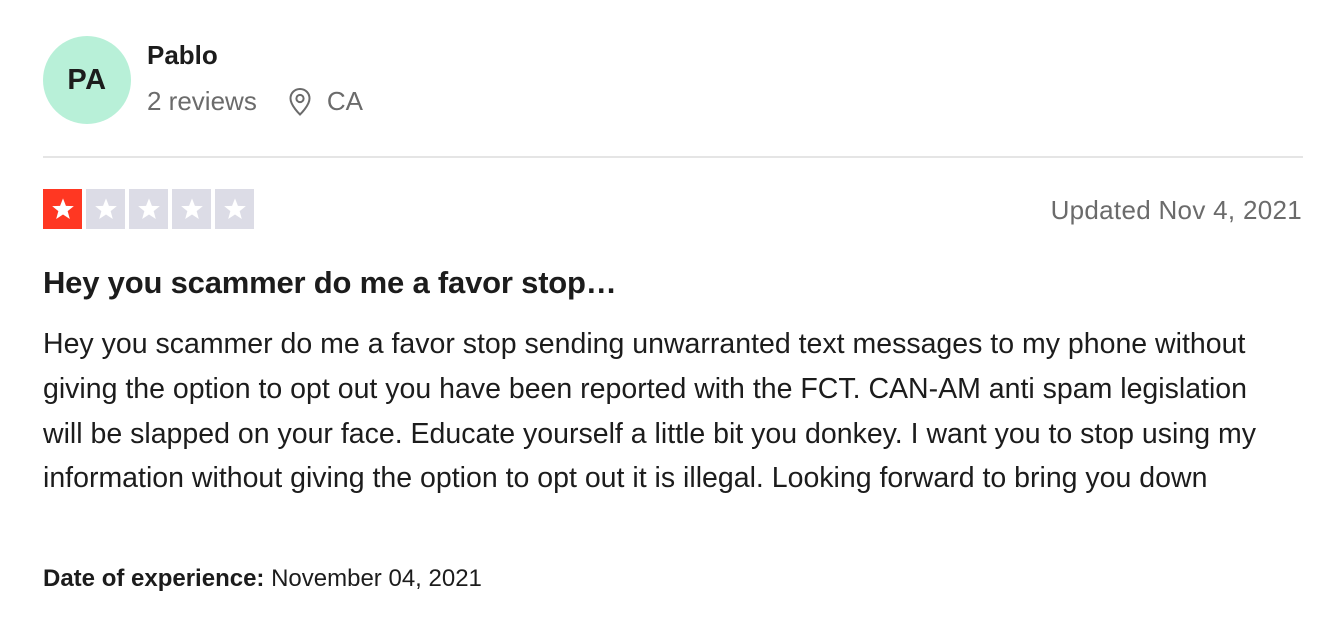 Image resolution: width=1326 pixels, height=626 pixels. I want to click on avatar: PA, so click(87, 80).